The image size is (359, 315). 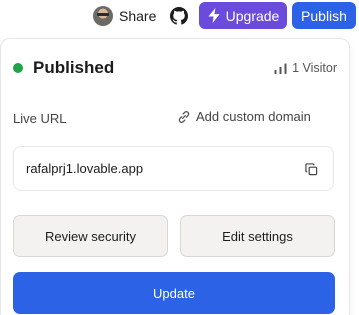 I want to click on status-dot, so click(x=18, y=68).